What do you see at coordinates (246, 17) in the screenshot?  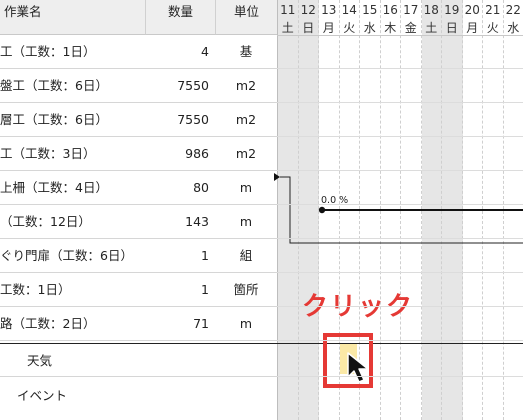 I see `header-unit: 単位` at bounding box center [246, 17].